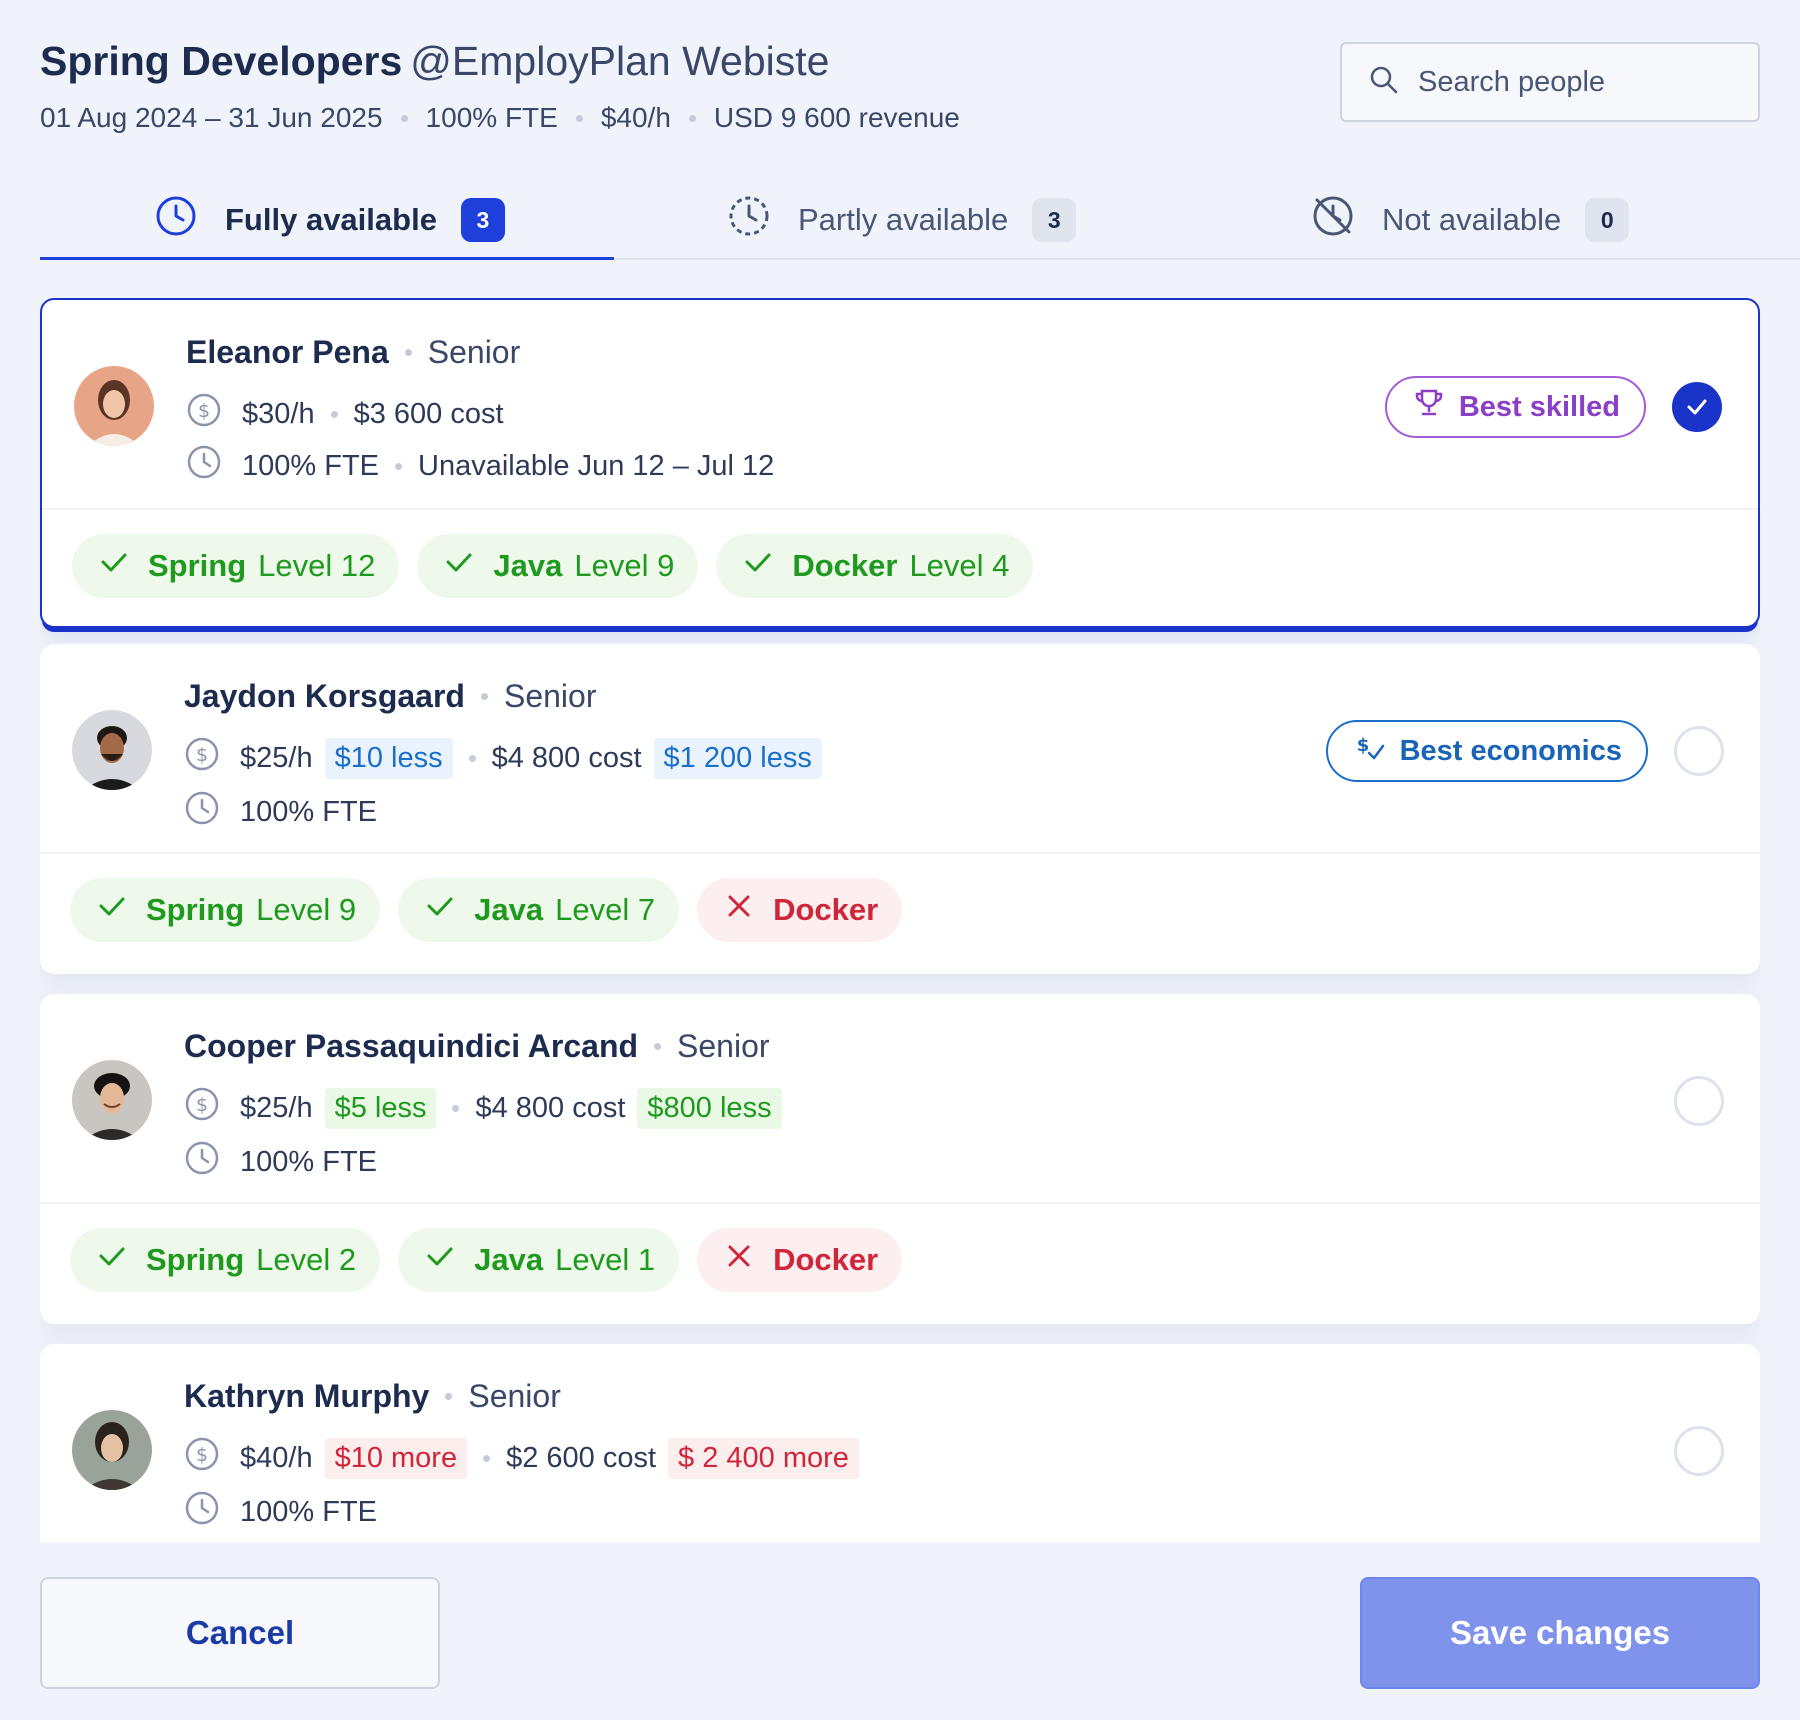  What do you see at coordinates (1578, 82) in the screenshot?
I see `search-input` at bounding box center [1578, 82].